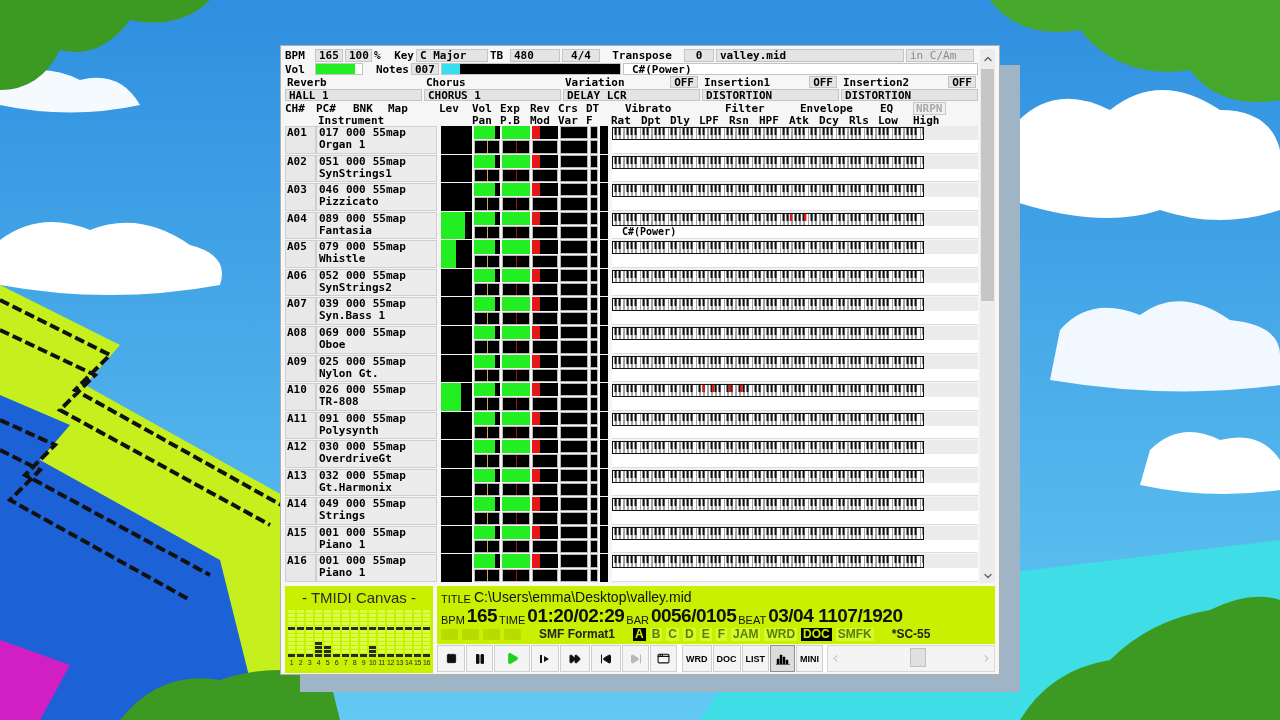  I want to click on chord-label: C#(Power), so click(649, 231).